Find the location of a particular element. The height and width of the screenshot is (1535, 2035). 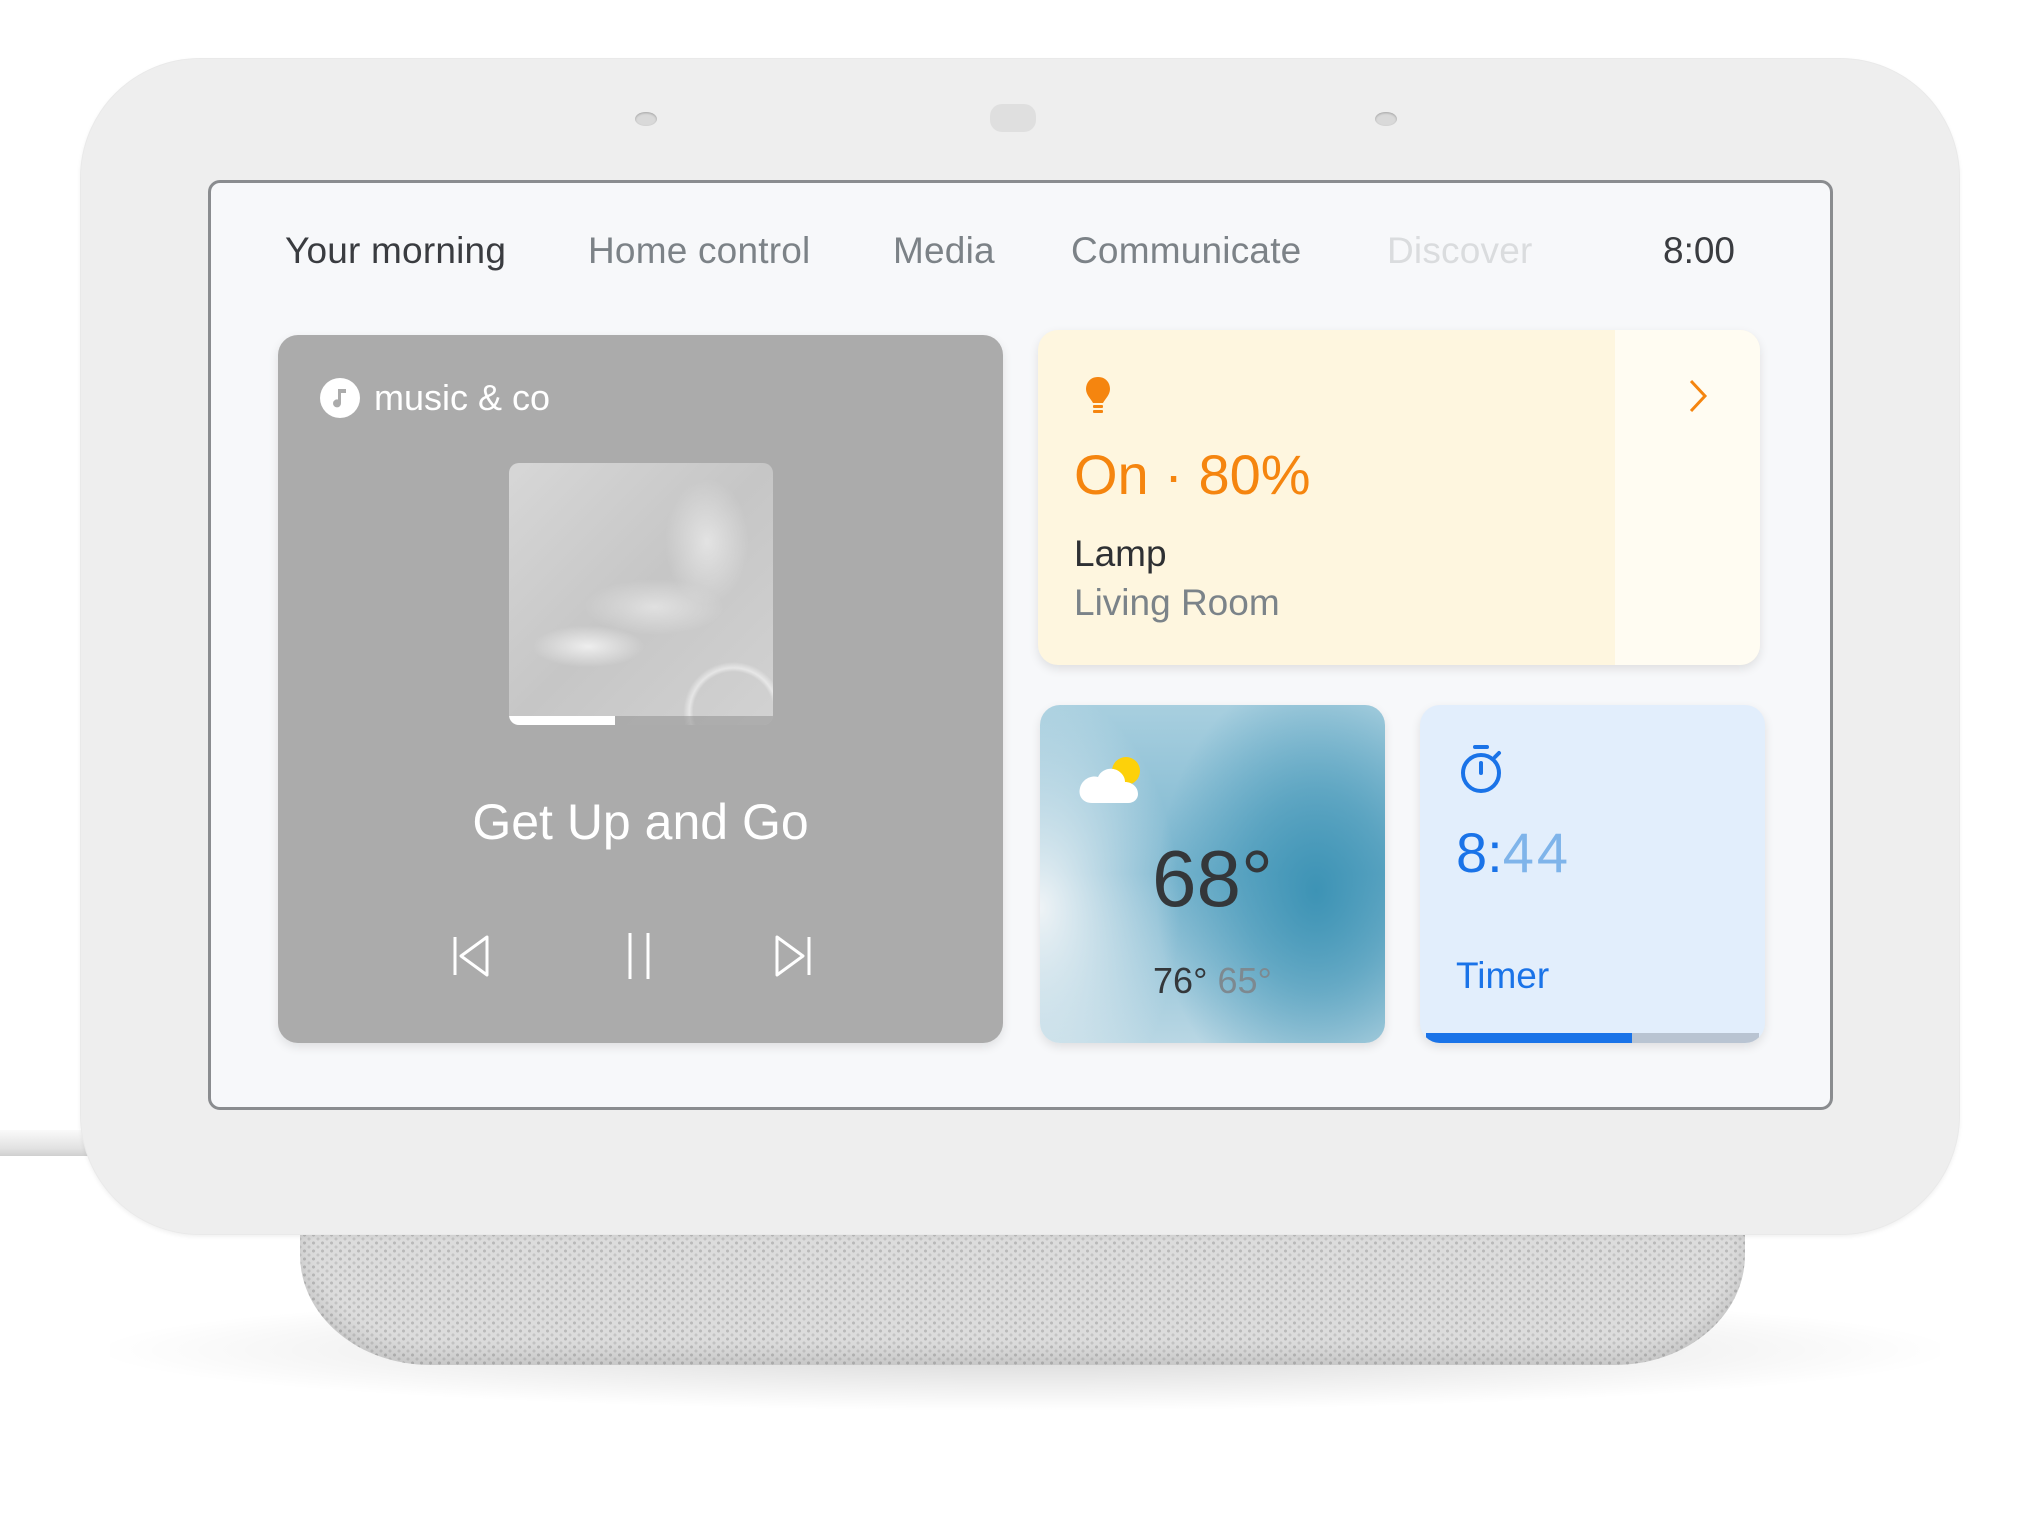

lamp-card: On · 80% Lamp Living Room is located at coordinates (1399, 497).